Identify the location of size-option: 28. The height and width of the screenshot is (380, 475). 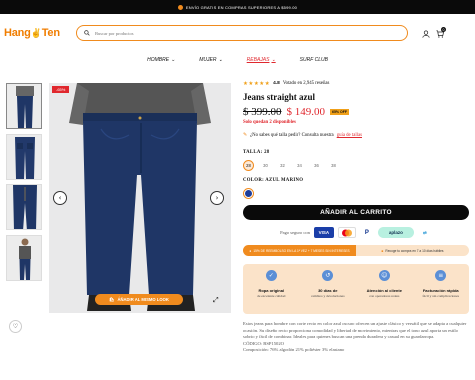
(248, 165).